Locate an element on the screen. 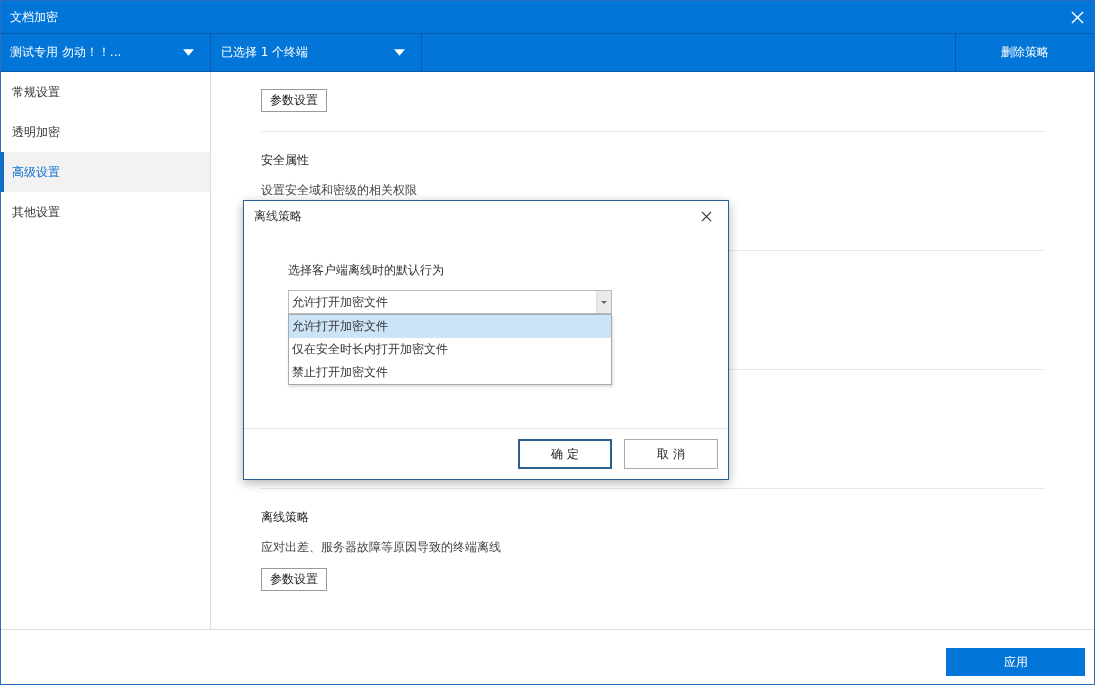  sidebar-item: 常规设置 is located at coordinates (105, 92).